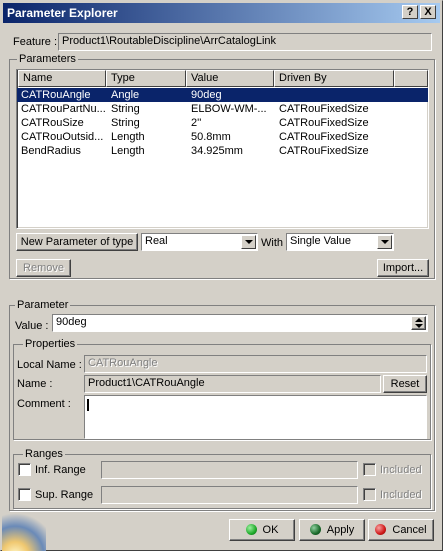 The image size is (443, 551). What do you see at coordinates (270, 530) in the screenshot?
I see `ok-label: OK` at bounding box center [270, 530].